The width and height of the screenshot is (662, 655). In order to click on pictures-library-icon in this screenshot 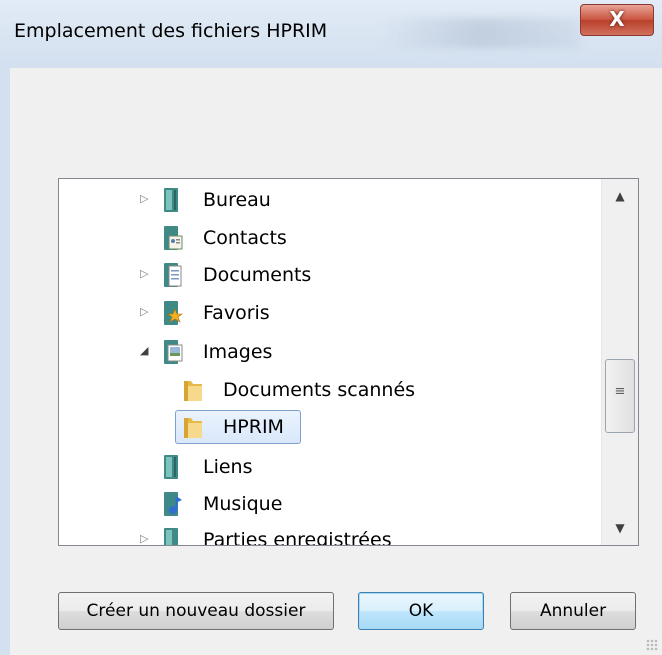, I will do `click(173, 352)`.